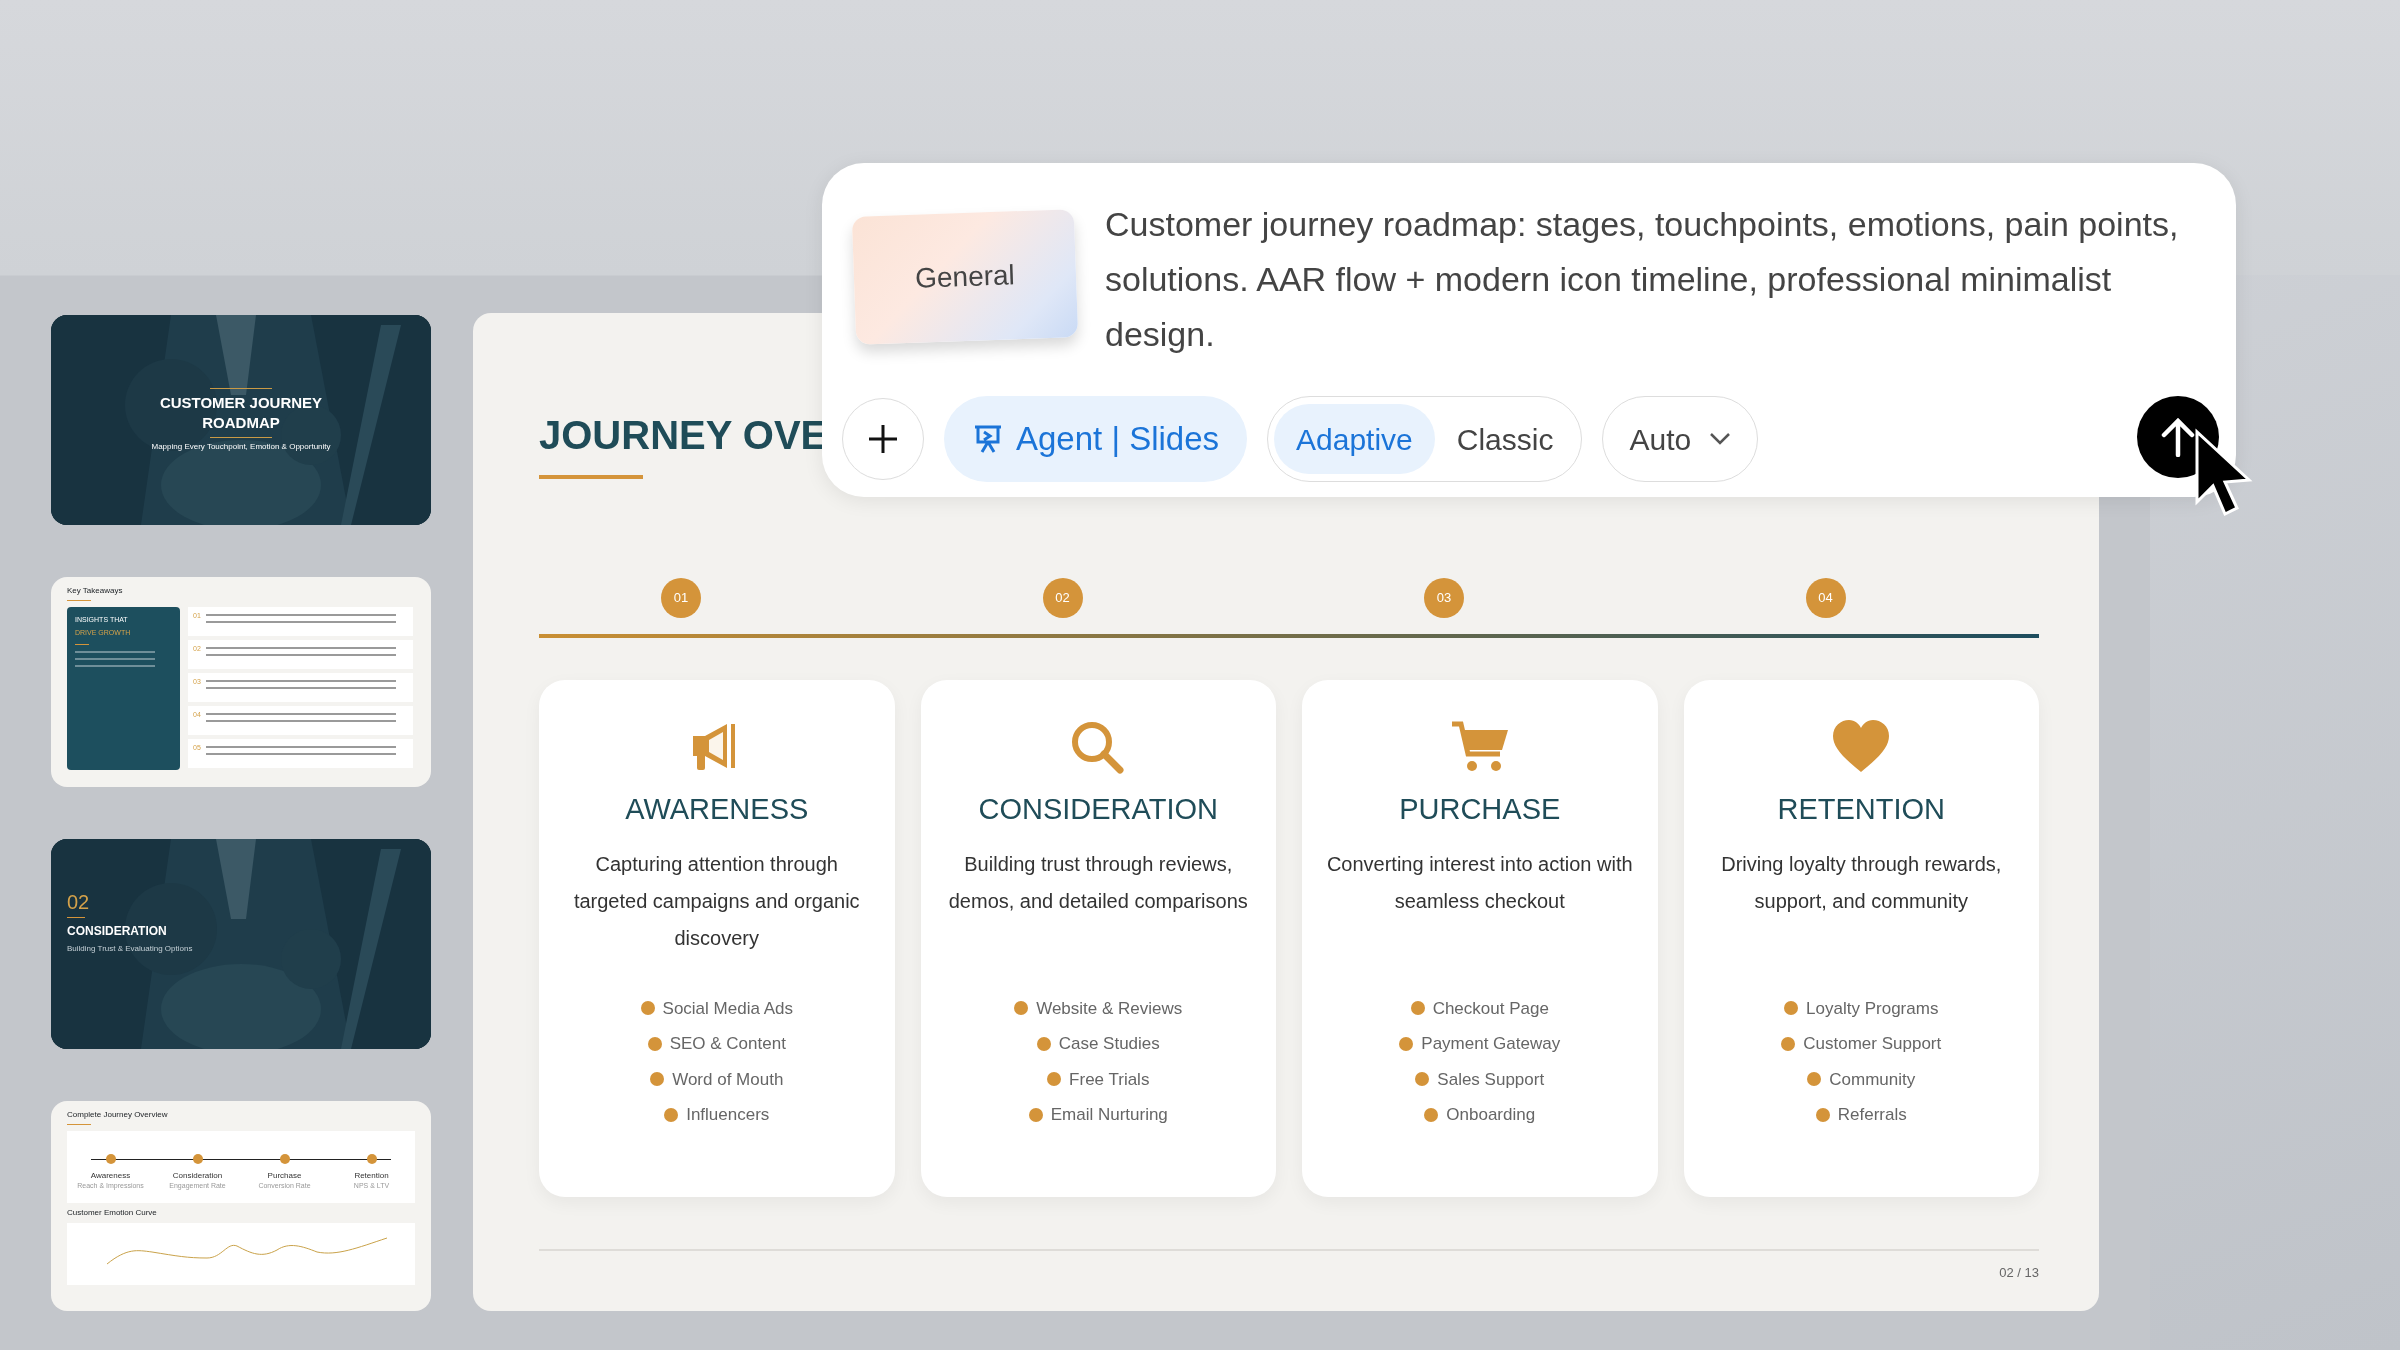 The image size is (2400, 1350). What do you see at coordinates (1825, 598) in the screenshot?
I see `step-number: 04` at bounding box center [1825, 598].